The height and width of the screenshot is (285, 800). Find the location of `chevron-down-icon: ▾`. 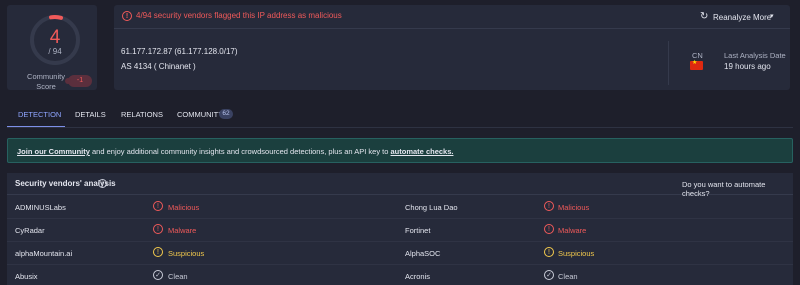

chevron-down-icon: ▾ is located at coordinates (772, 16).